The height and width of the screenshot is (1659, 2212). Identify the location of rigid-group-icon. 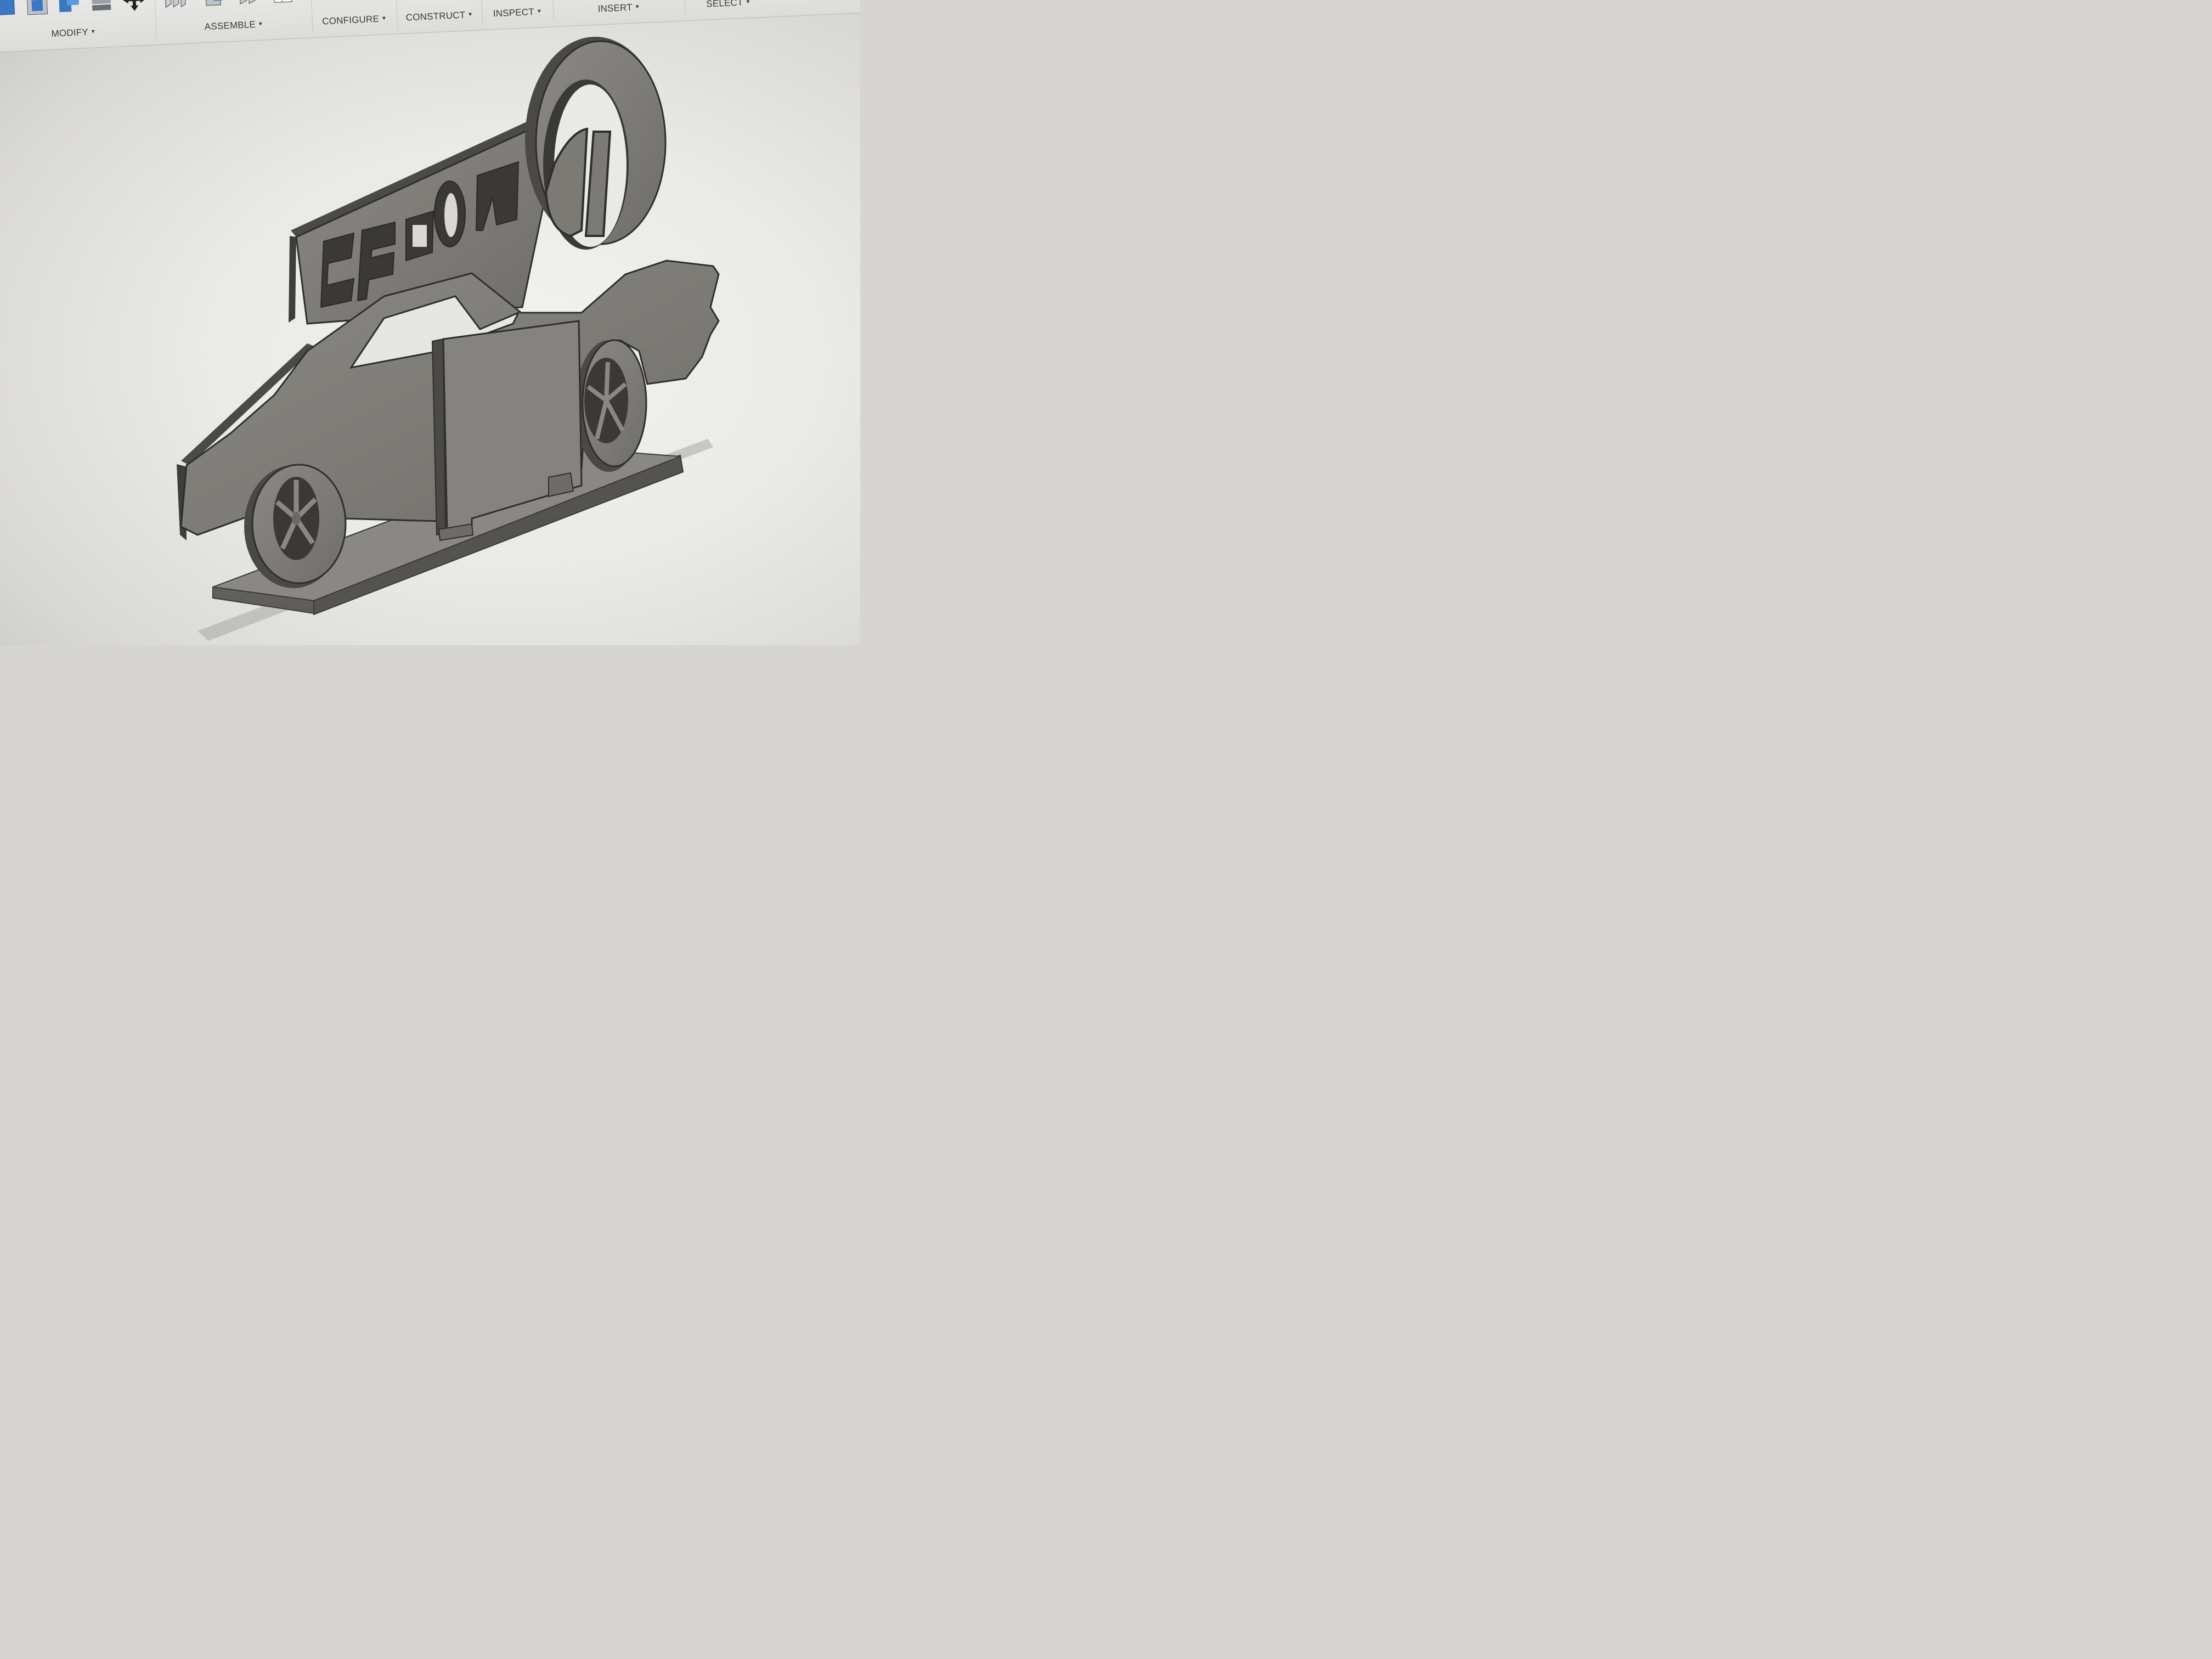
(249, 4).